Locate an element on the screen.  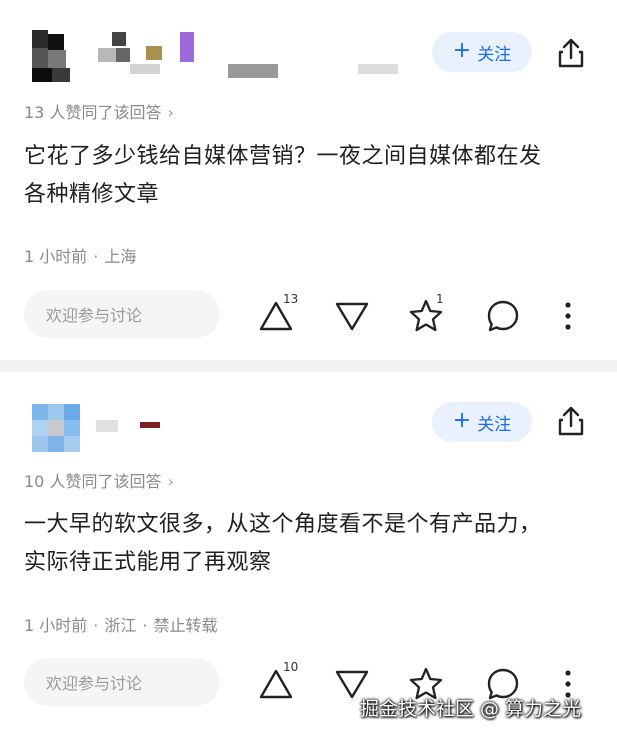
watermark: 掘金技术社区 @ 算力之光 is located at coordinates (471, 709).